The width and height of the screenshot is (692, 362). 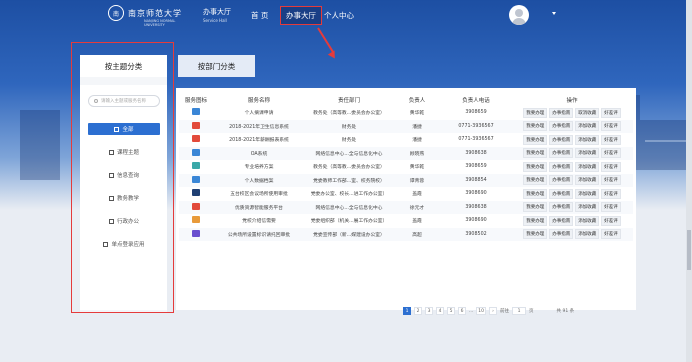 I want to click on nav-personal-center: 个人中心, so click(x=339, y=15).